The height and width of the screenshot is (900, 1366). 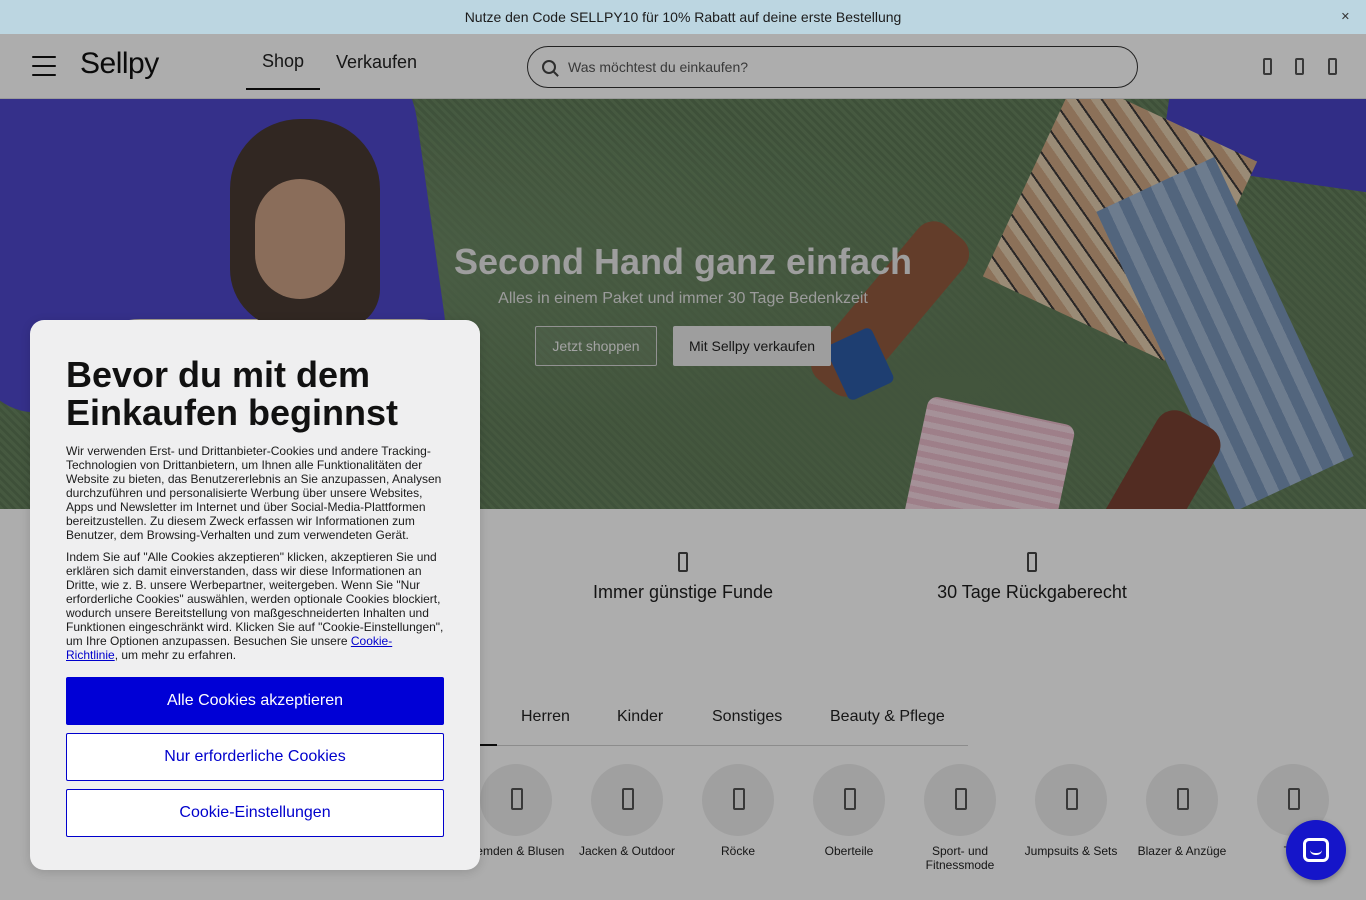 What do you see at coordinates (255, 757) in the screenshot?
I see `required-cookies-button: Nur erforderliche Cookies` at bounding box center [255, 757].